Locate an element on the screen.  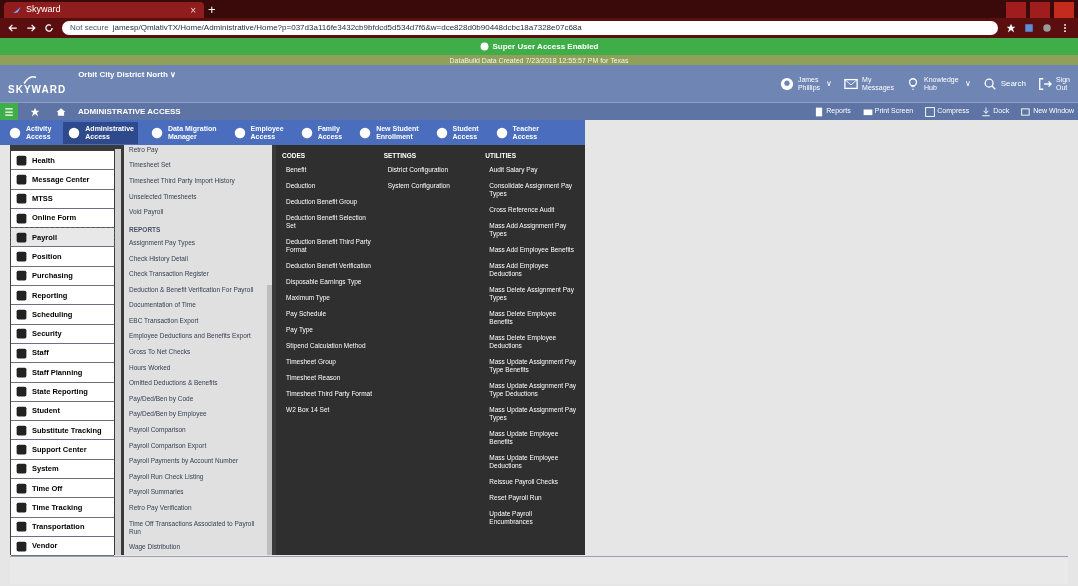
logo-text: SKYWARD is located at coordinates (37, 89).